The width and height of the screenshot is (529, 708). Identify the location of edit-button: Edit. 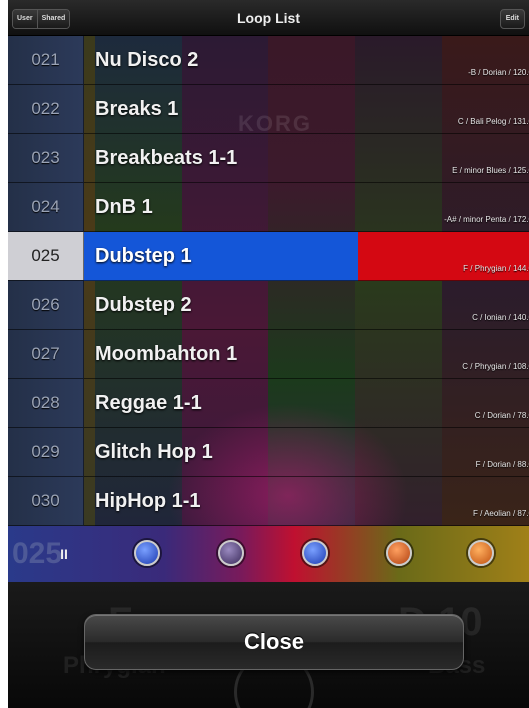
(512, 19).